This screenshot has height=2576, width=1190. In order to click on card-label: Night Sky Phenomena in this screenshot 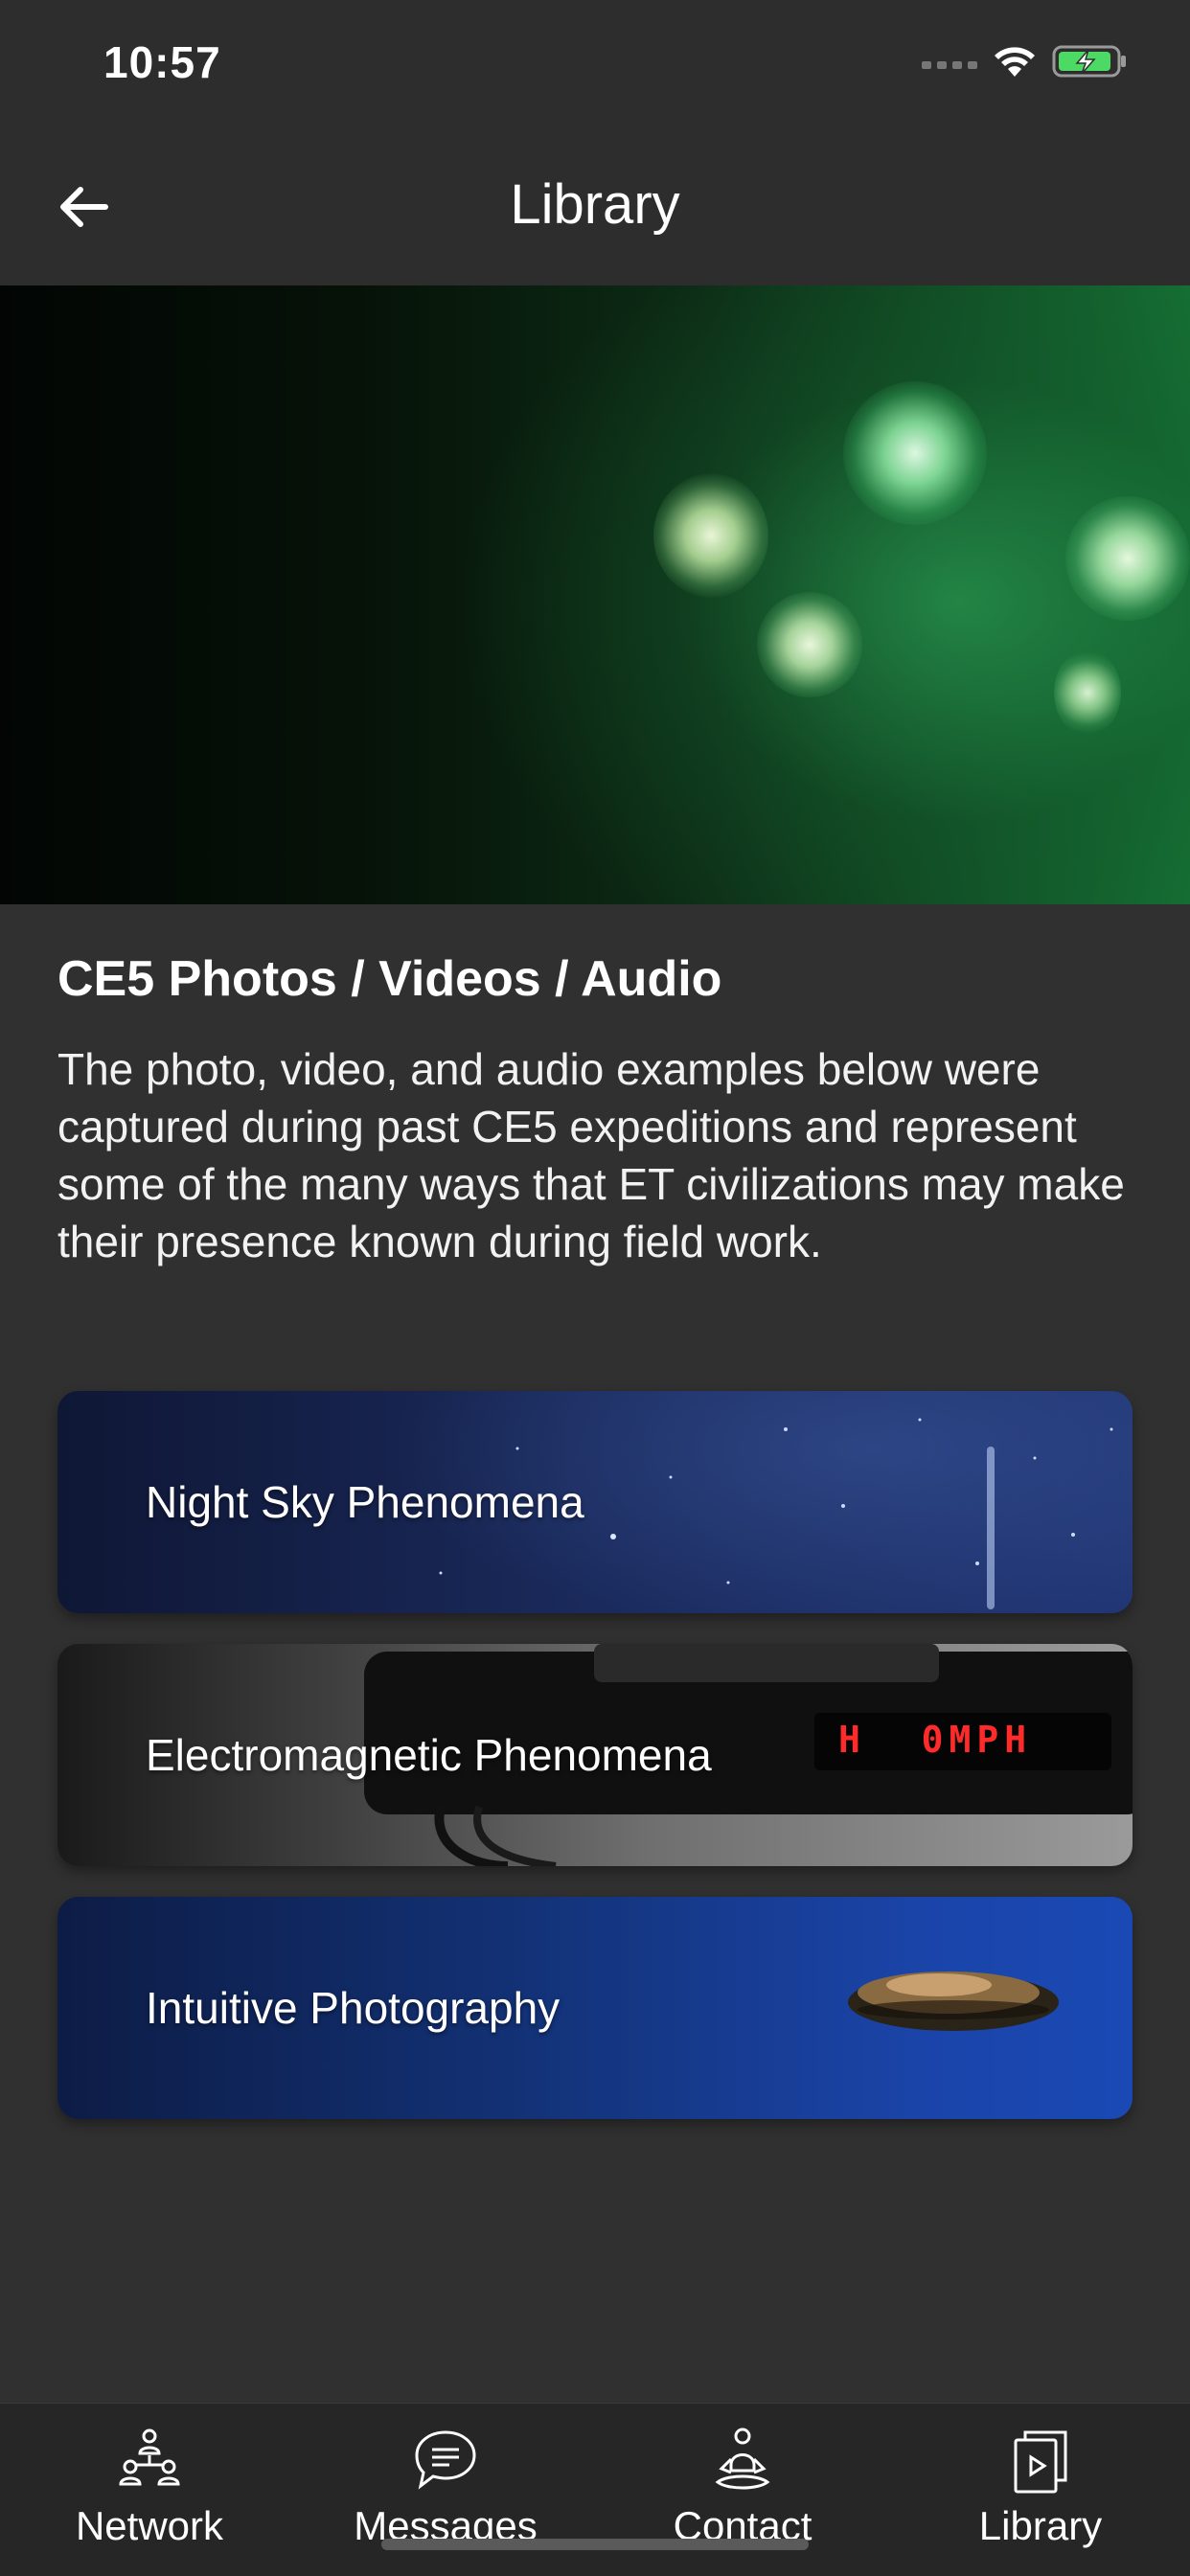, I will do `click(365, 1502)`.